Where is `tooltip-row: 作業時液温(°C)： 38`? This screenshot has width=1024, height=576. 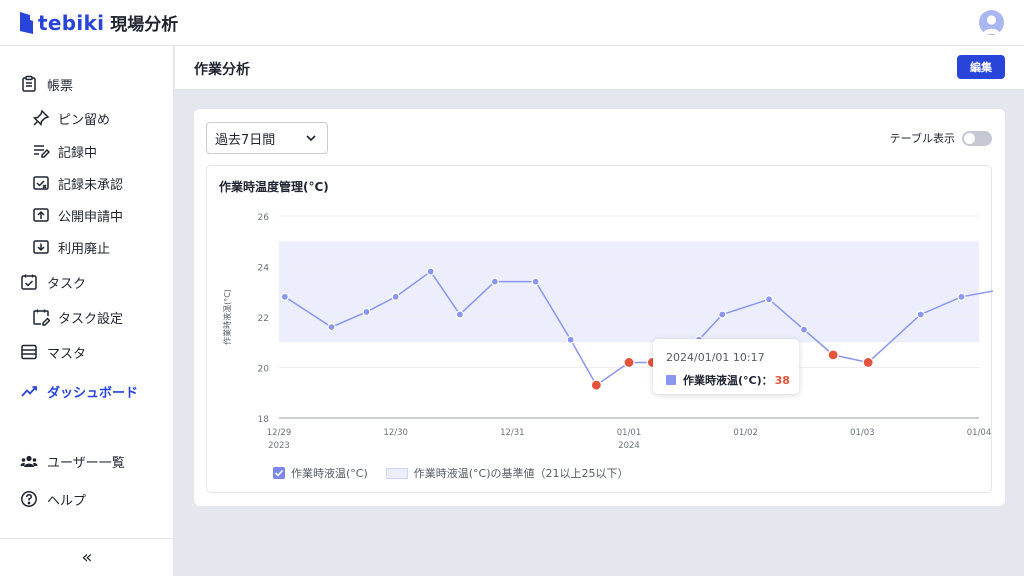
tooltip-row: 作業時液温(°C)： 38 is located at coordinates (728, 380).